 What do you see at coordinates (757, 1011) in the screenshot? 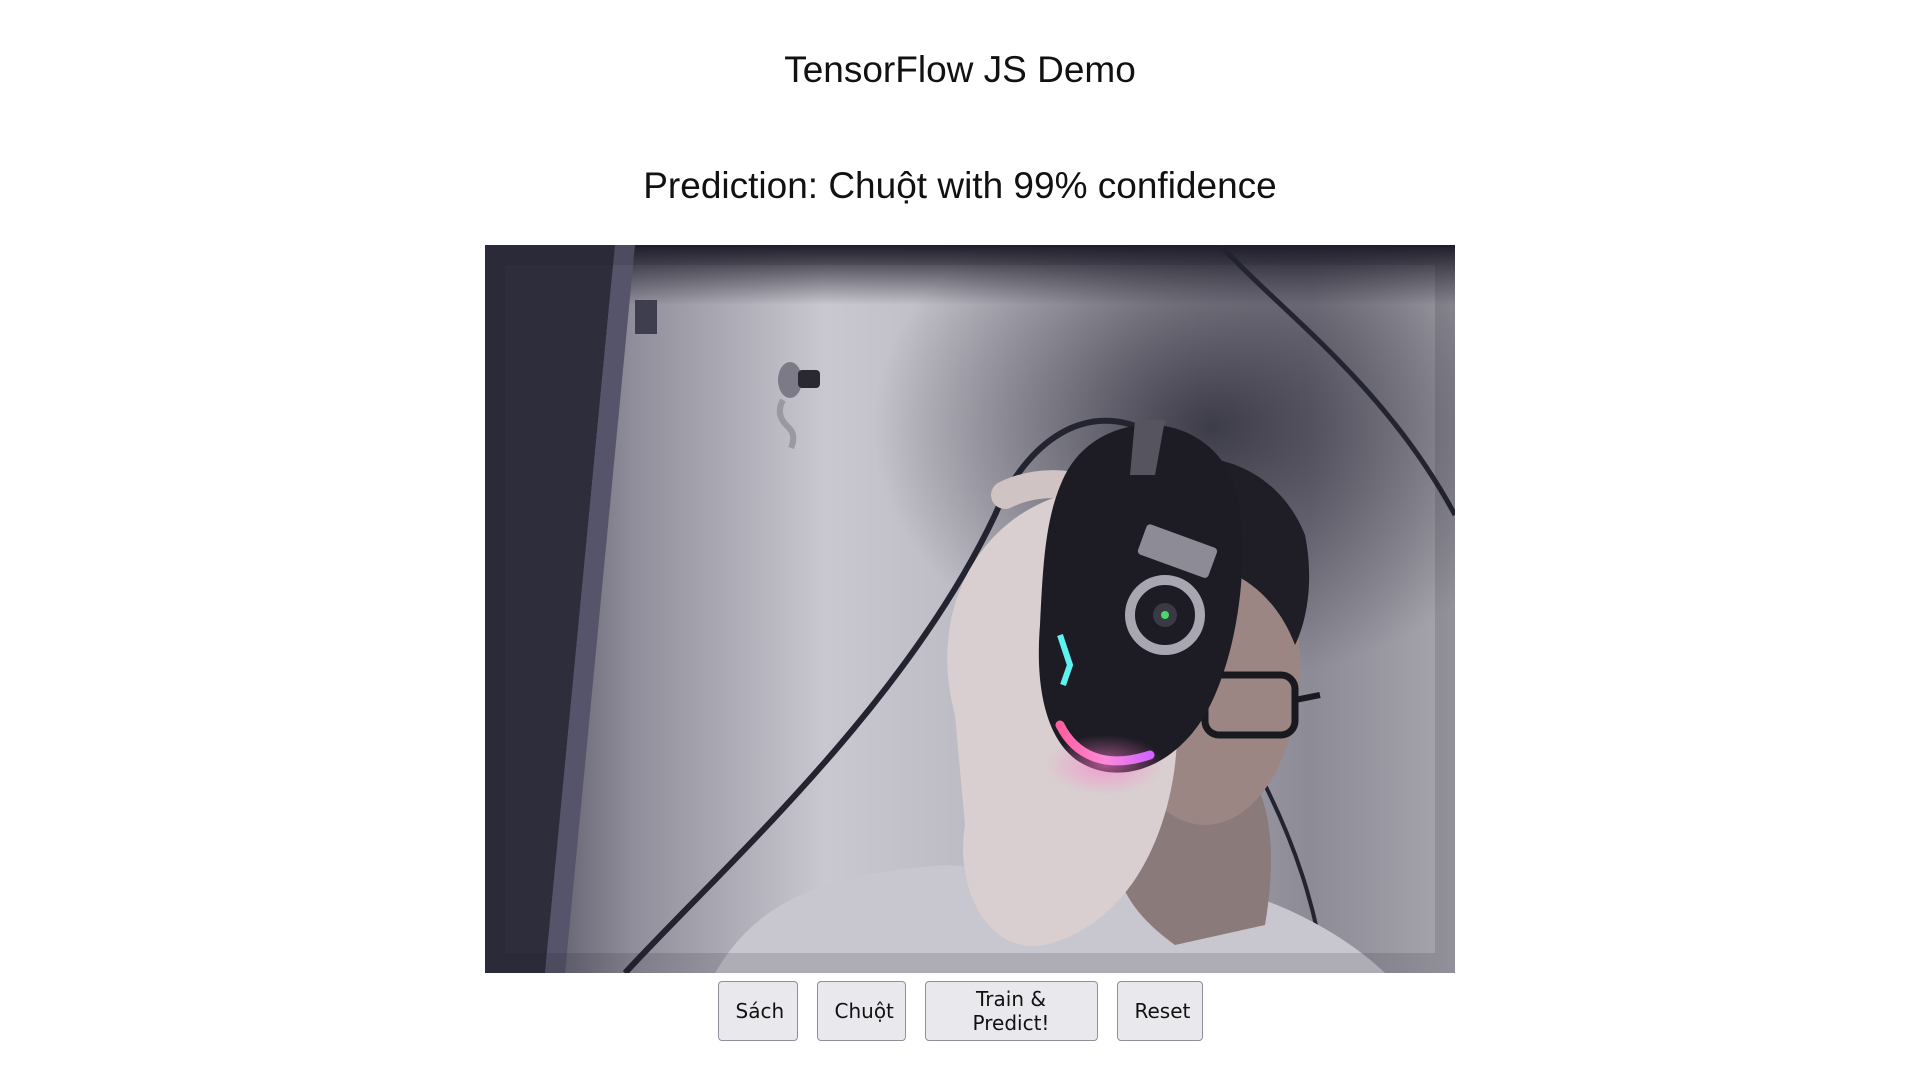
I see `class-sach-button: Sách` at bounding box center [757, 1011].